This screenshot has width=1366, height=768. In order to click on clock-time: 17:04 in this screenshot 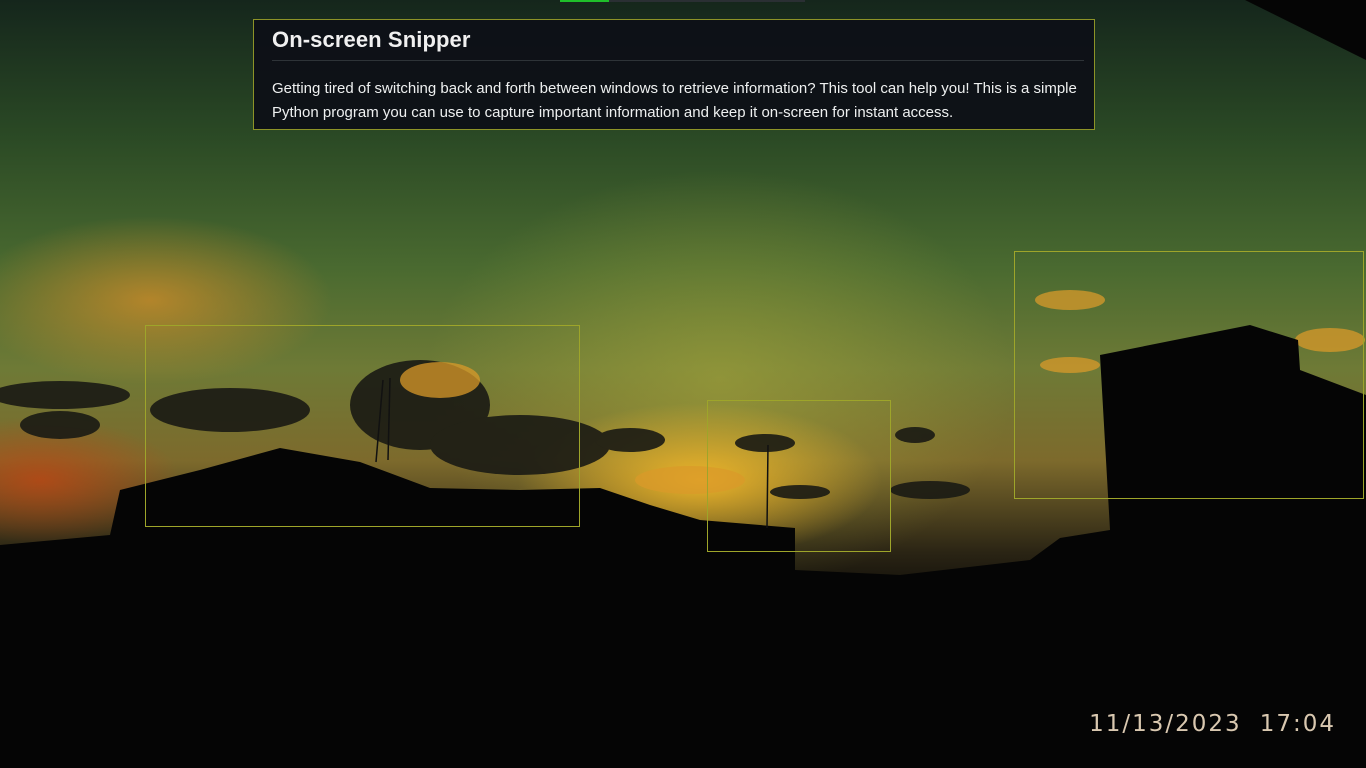, I will do `click(1297, 724)`.